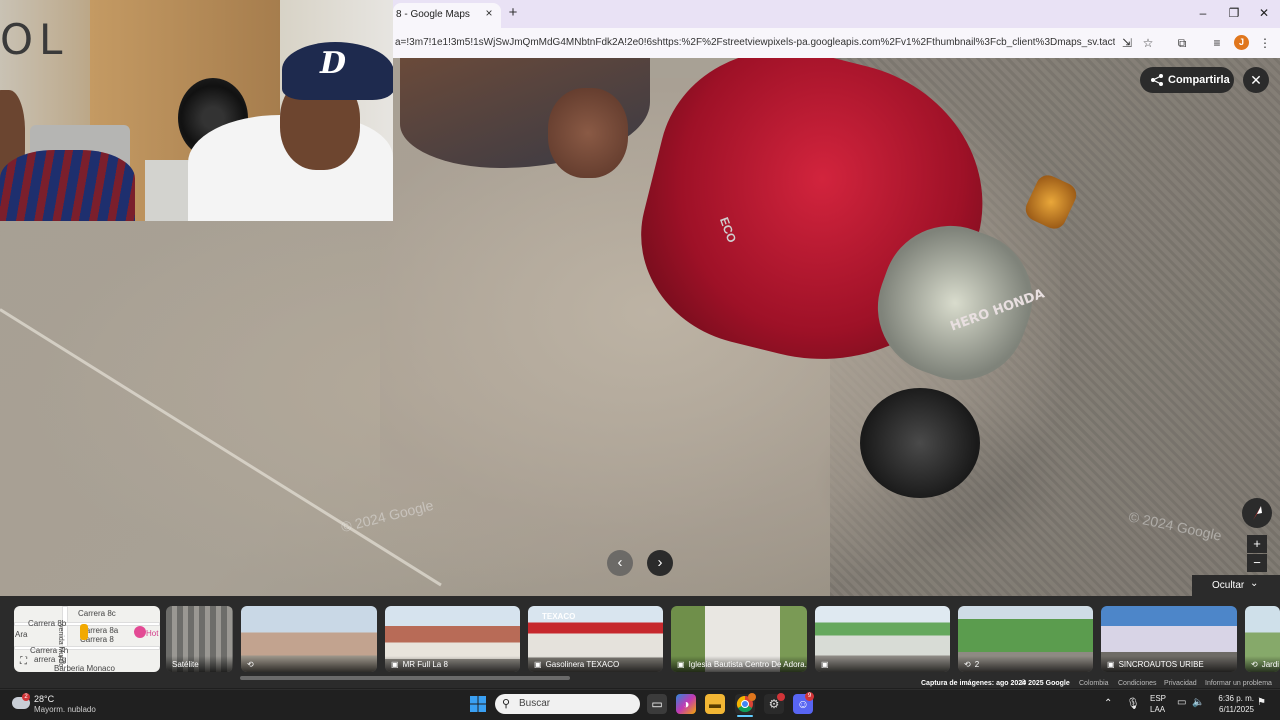 The height and width of the screenshot is (720, 1280). Describe the element at coordinates (67, 185) in the screenshot. I see `webcam-person-left` at that location.